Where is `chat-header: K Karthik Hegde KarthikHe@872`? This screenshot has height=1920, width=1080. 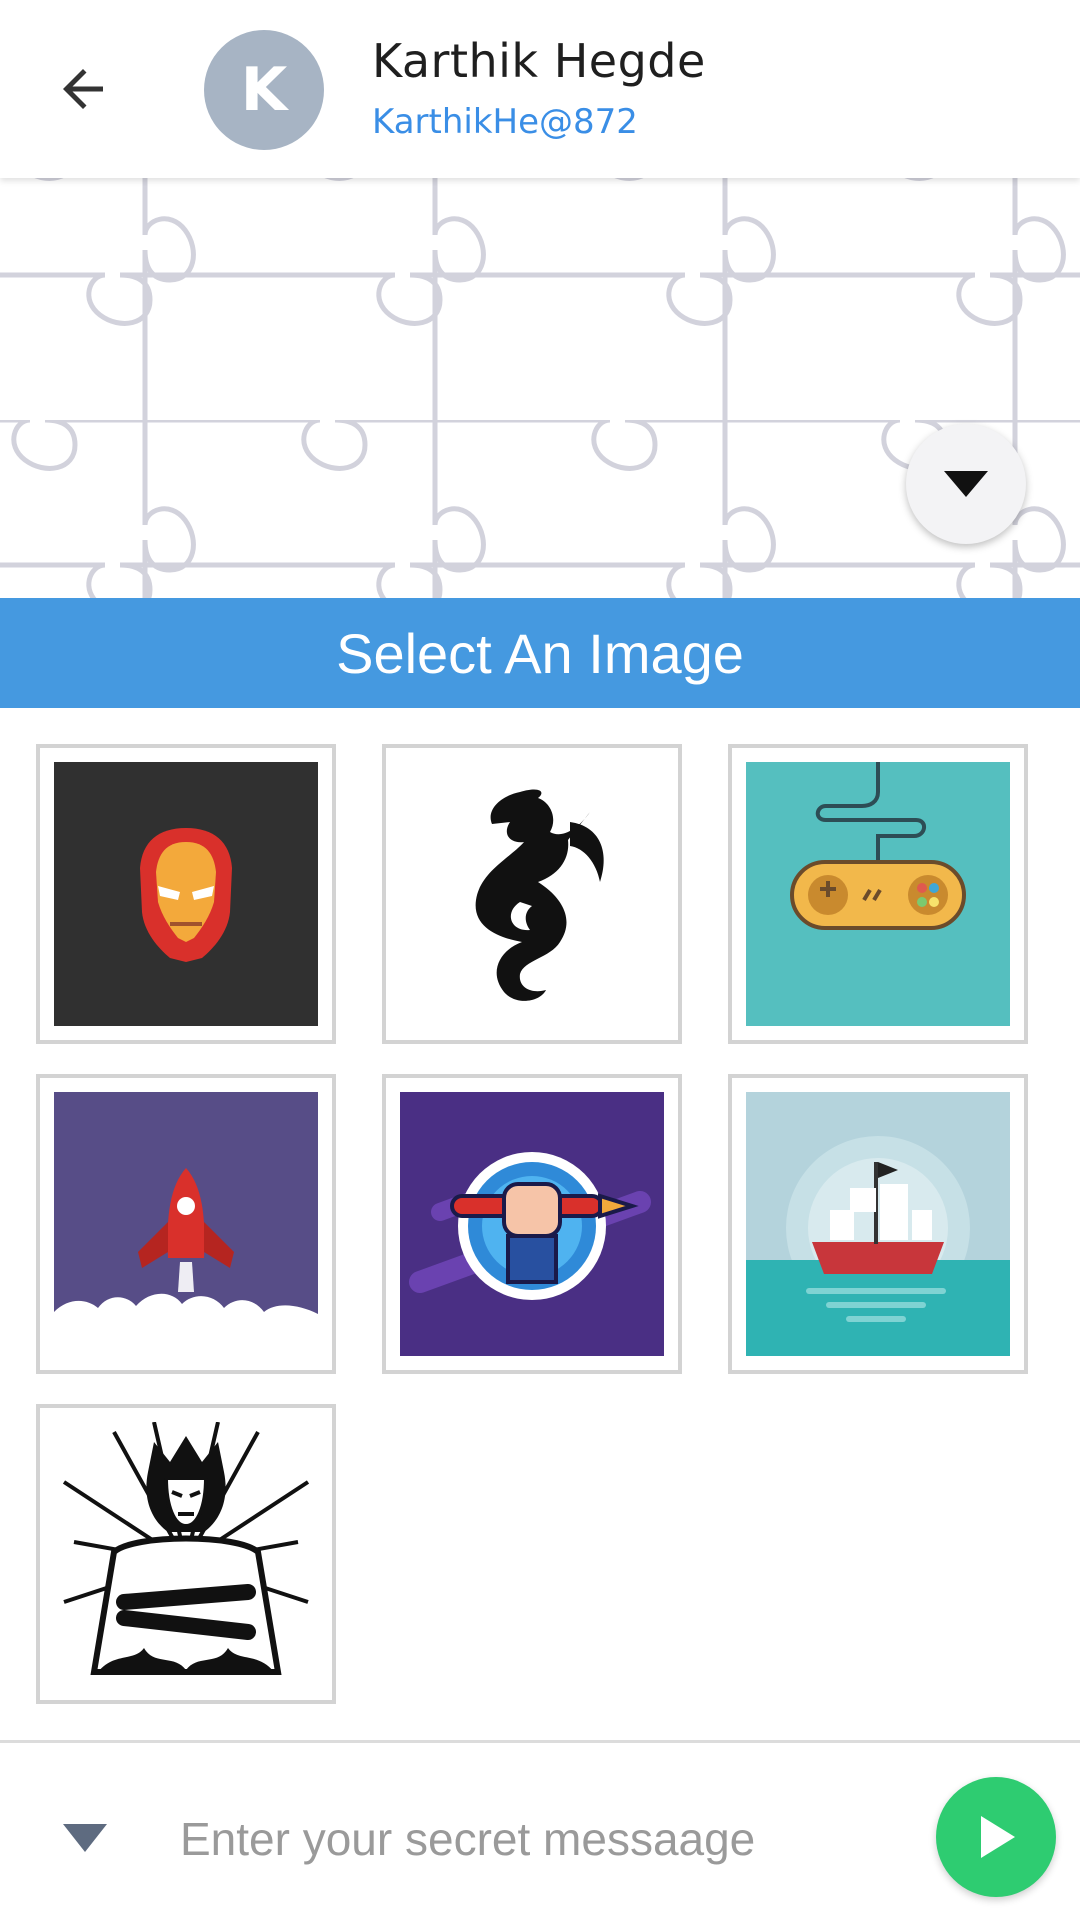
chat-header: K Karthik Hegde KarthikHe@872 is located at coordinates (540, 89).